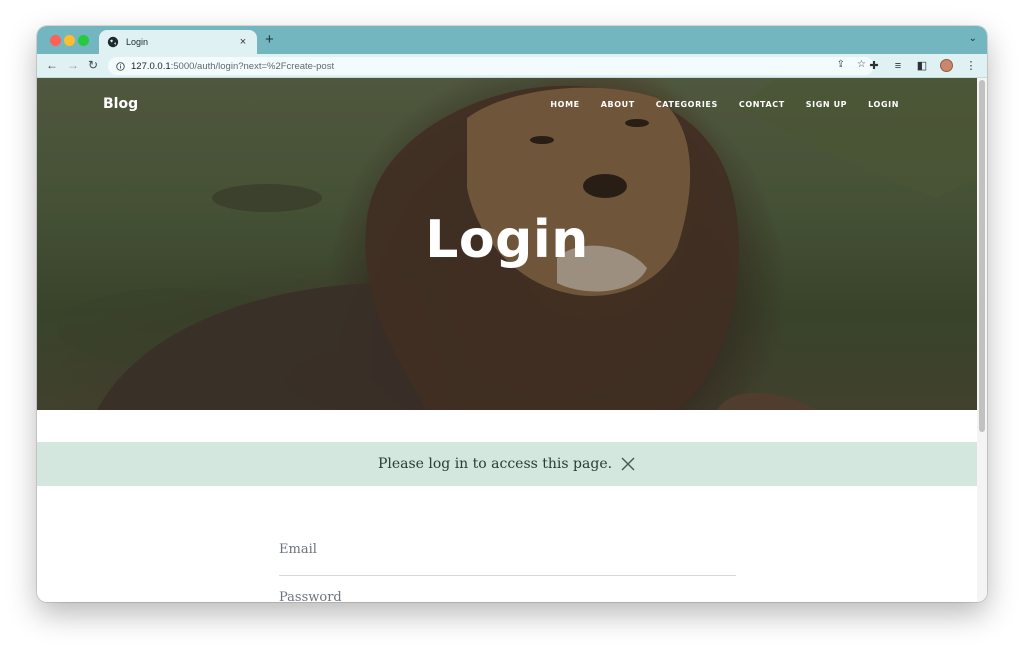 The height and width of the screenshot is (651, 1024). I want to click on star-icon: ☆, so click(861, 64).